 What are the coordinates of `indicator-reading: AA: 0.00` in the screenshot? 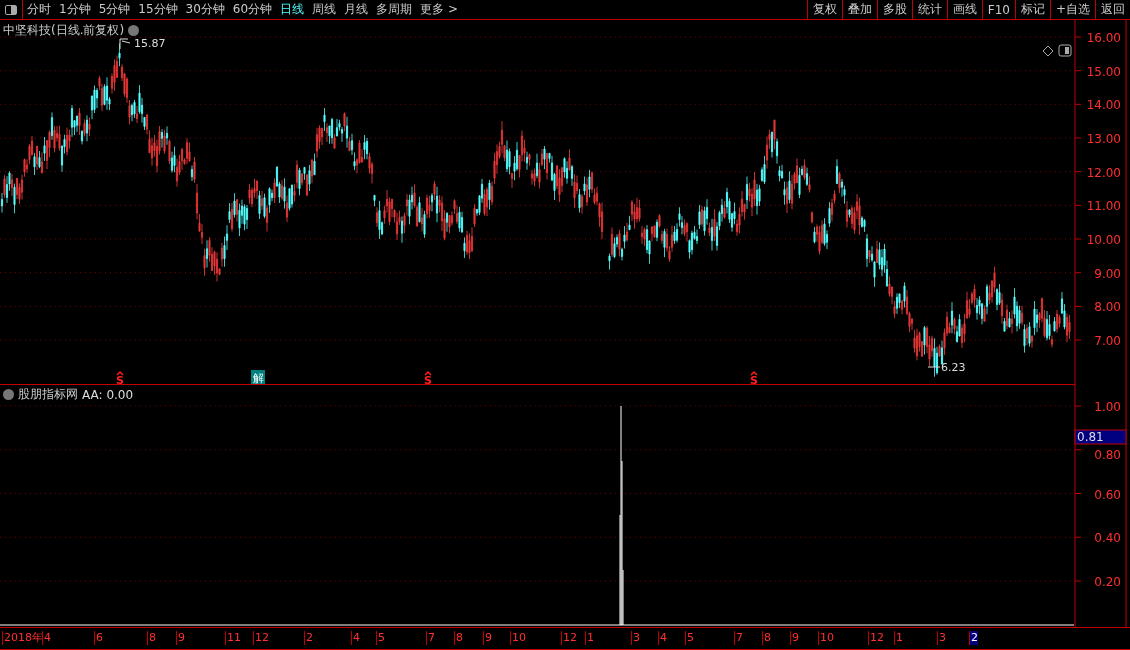 It's located at (108, 394).